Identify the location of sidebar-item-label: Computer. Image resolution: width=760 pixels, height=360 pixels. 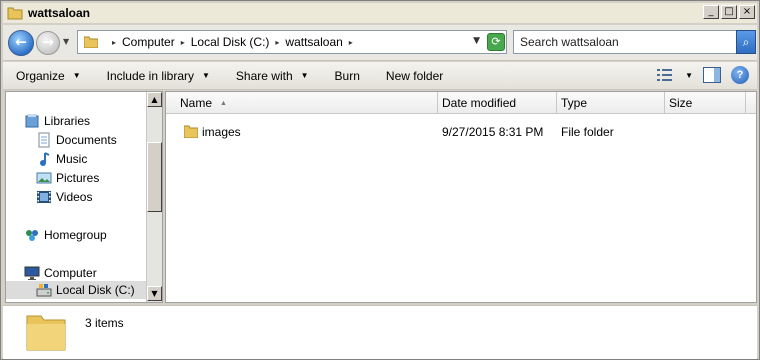
(70, 273).